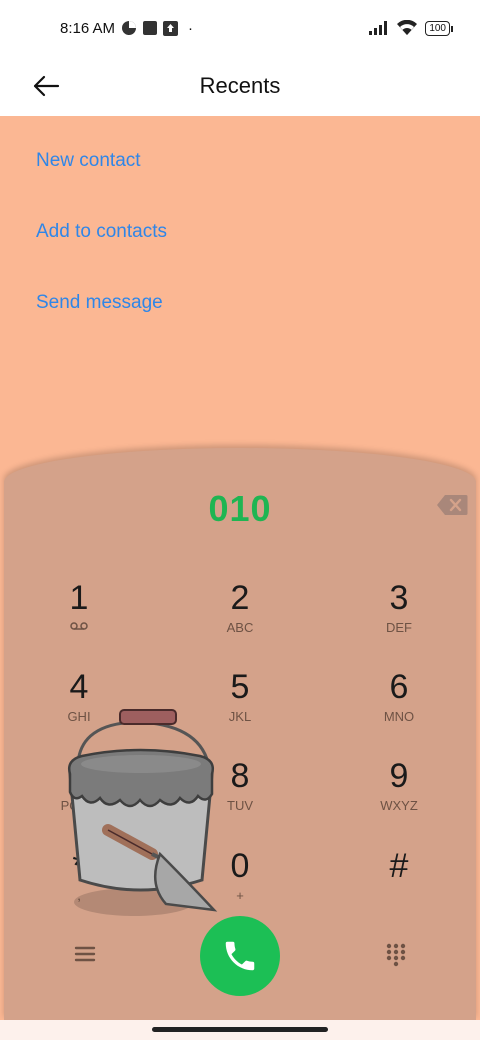 The width and height of the screenshot is (480, 1040). What do you see at coordinates (240, 716) in the screenshot?
I see `key-letters: JKL` at bounding box center [240, 716].